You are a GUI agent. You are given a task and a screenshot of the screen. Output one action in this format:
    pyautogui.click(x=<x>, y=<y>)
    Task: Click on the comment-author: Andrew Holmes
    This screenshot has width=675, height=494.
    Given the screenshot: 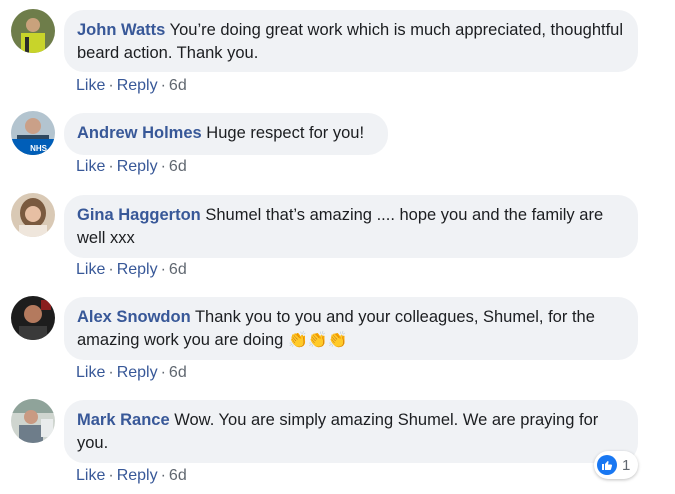 What is the action you would take?
    pyautogui.click(x=139, y=133)
    